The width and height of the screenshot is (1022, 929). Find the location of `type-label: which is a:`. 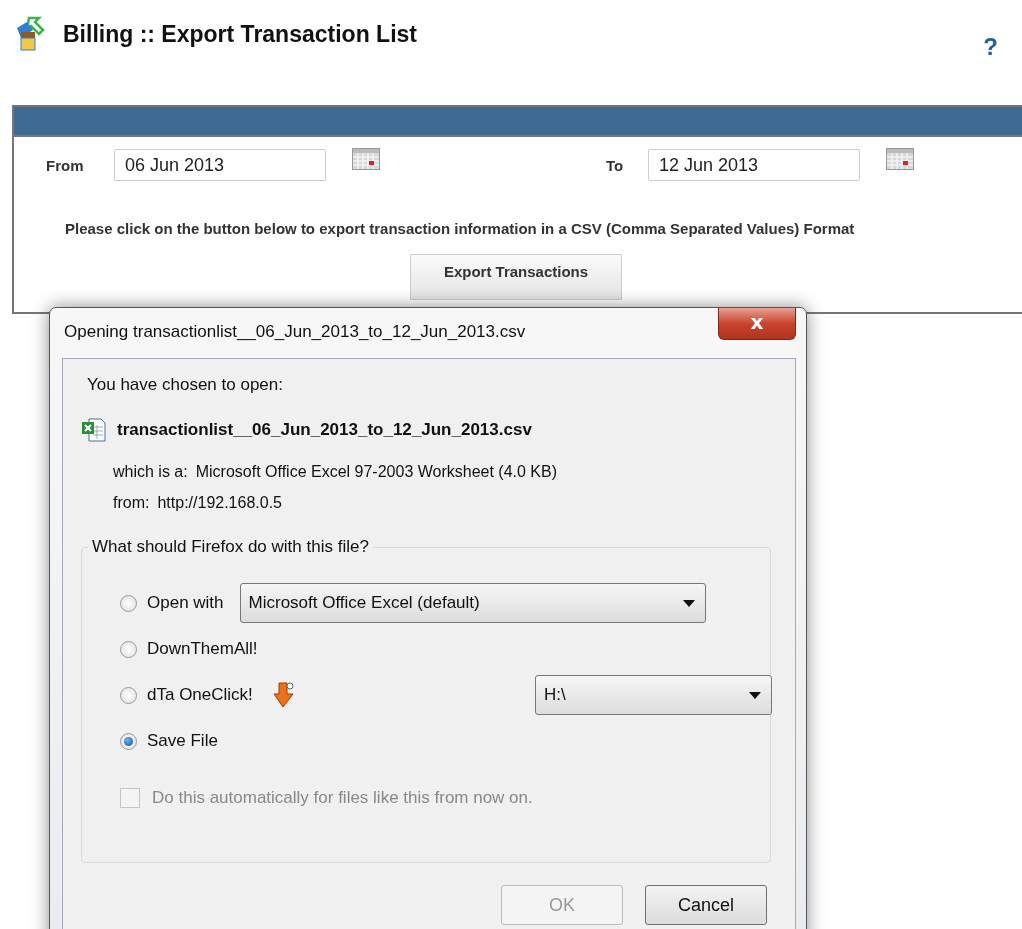

type-label: which is a: is located at coordinates (150, 472).